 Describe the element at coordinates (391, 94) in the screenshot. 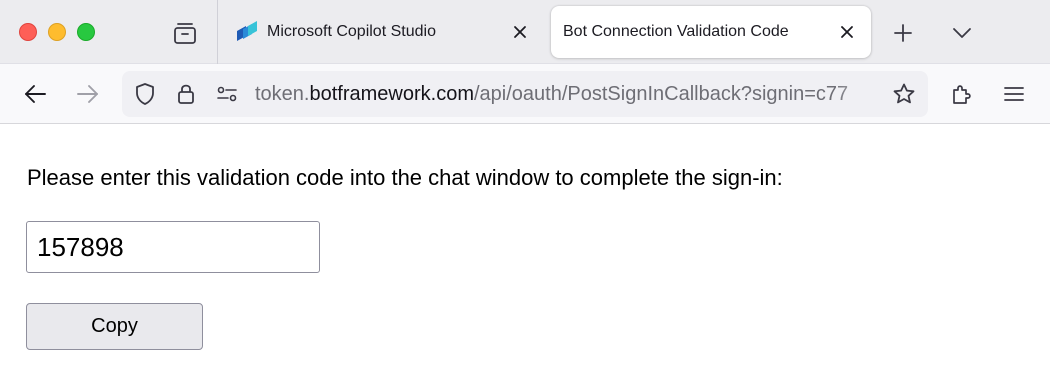

I see `url-domain: botframework.com` at that location.